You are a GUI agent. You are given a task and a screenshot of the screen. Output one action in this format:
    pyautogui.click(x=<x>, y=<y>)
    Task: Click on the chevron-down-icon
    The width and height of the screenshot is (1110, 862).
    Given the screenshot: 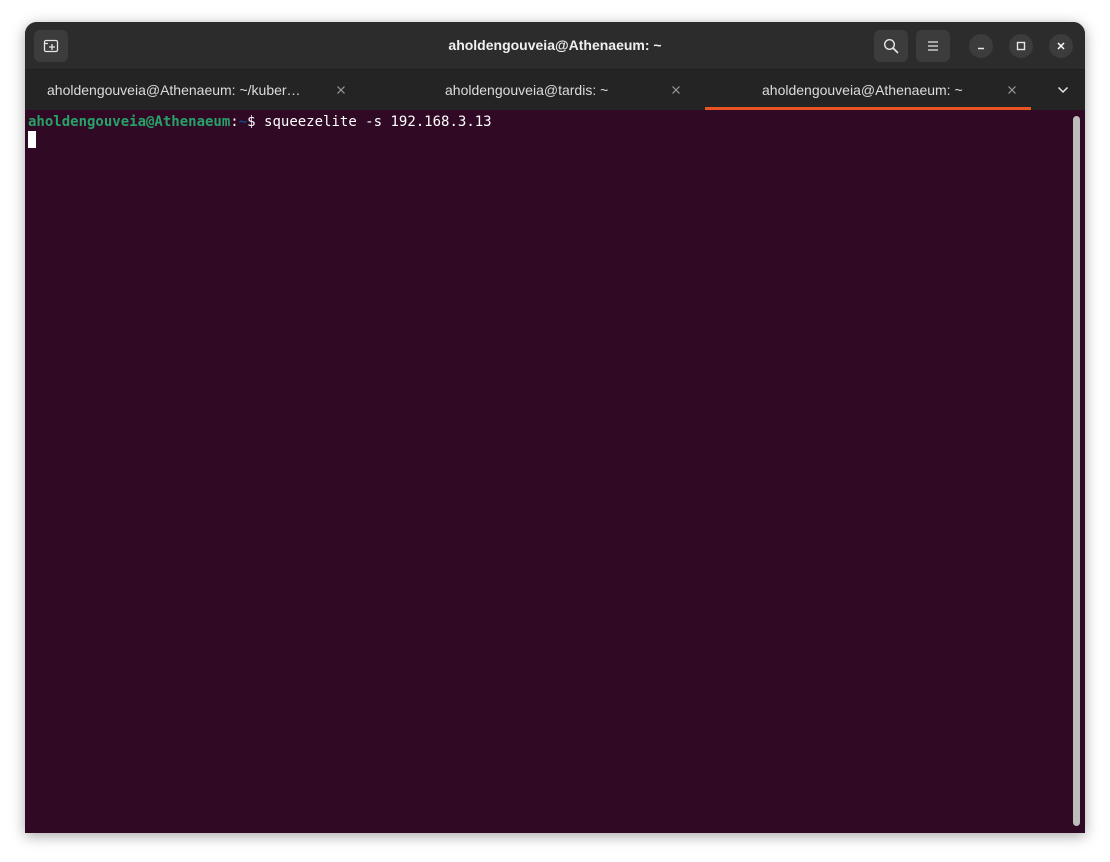 What is the action you would take?
    pyautogui.click(x=1063, y=90)
    